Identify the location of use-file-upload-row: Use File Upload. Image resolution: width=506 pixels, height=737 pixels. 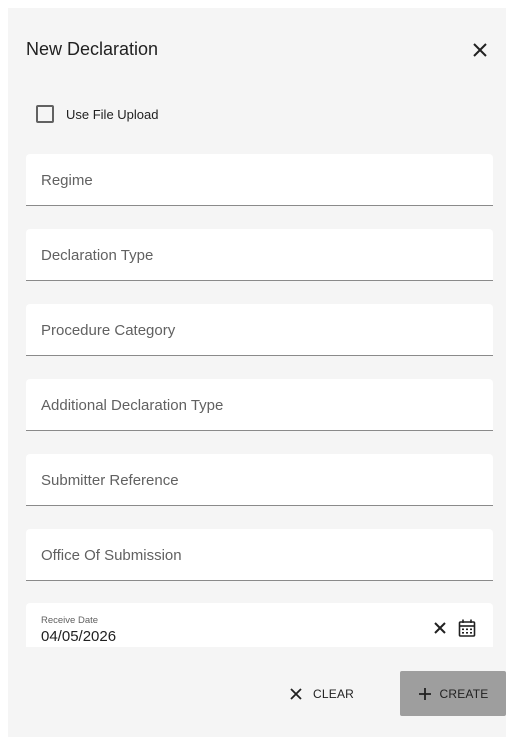
(97, 114).